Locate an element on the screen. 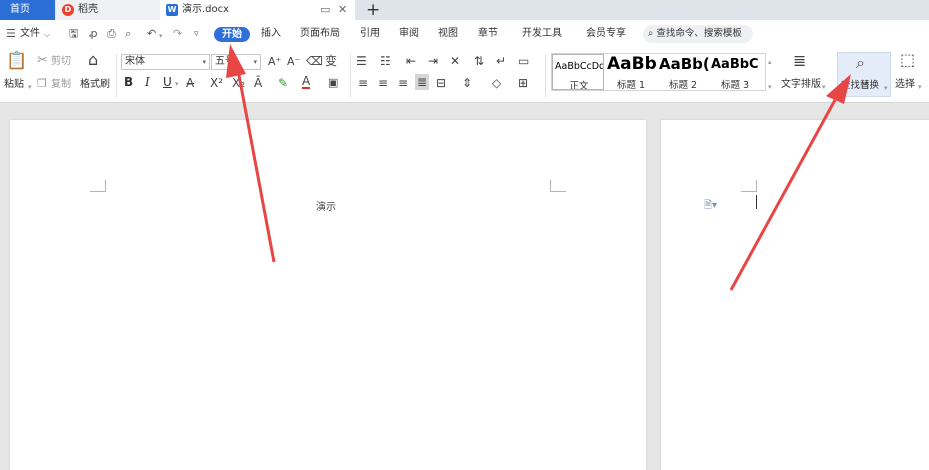 The width and height of the screenshot is (929, 470). chevron-down-icon: ⌵ is located at coordinates (47, 35).